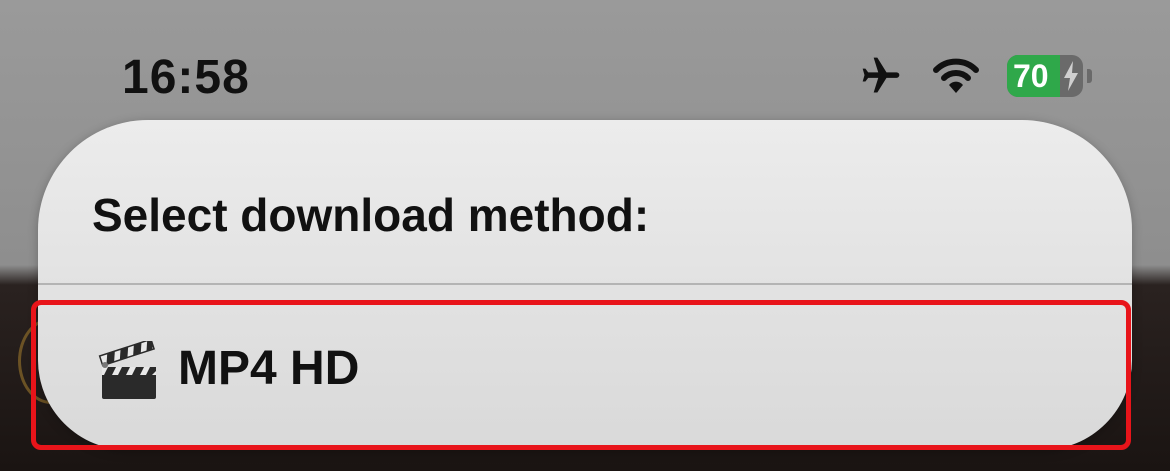 The image size is (1170, 471). Describe the element at coordinates (186, 77) in the screenshot. I see `status-time: 16:58` at that location.